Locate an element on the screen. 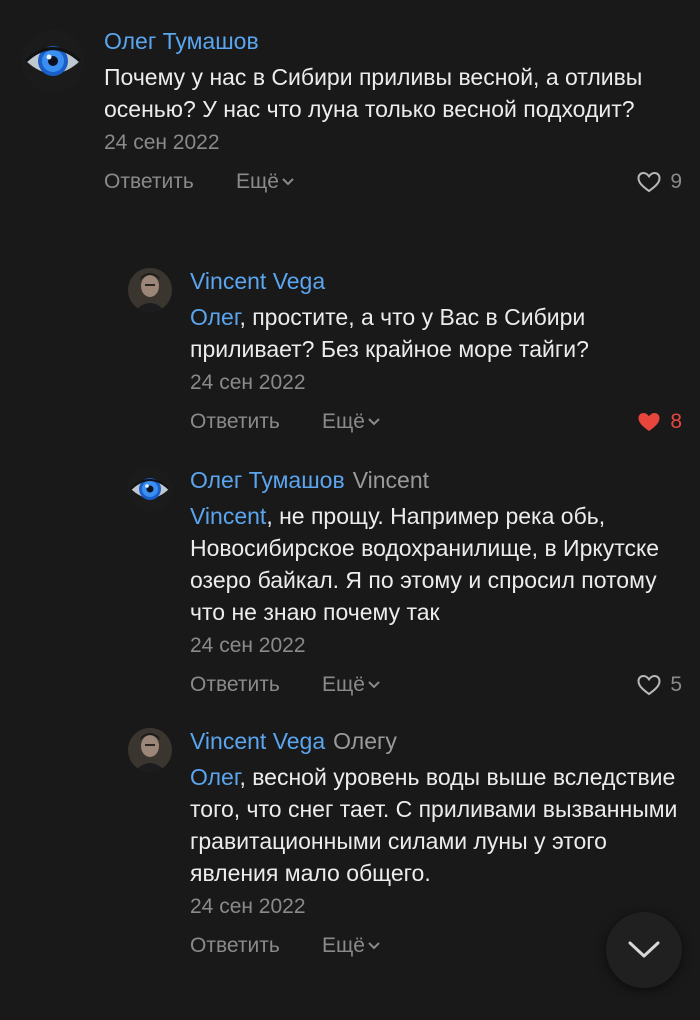 The width and height of the screenshot is (700, 1020). heart-filled-icon is located at coordinates (649, 422).